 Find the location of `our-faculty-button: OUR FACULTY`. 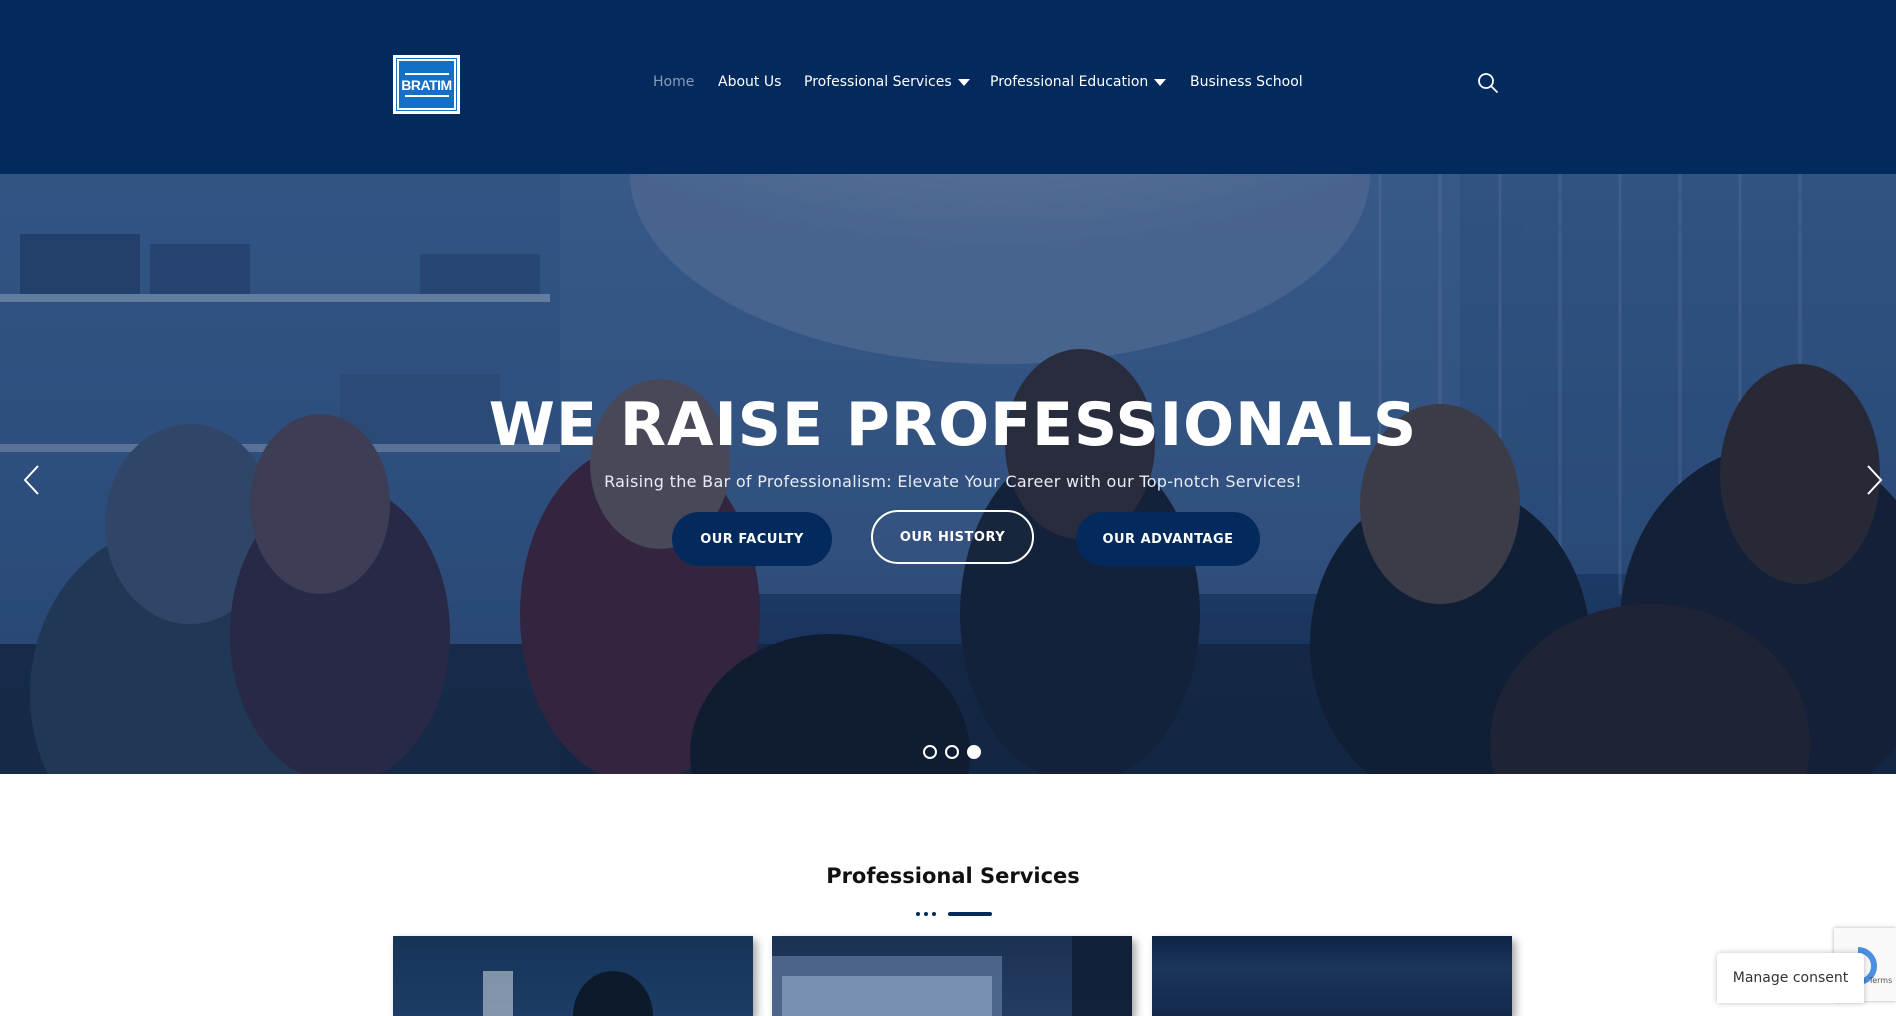

our-faculty-button: OUR FACULTY is located at coordinates (752, 539).